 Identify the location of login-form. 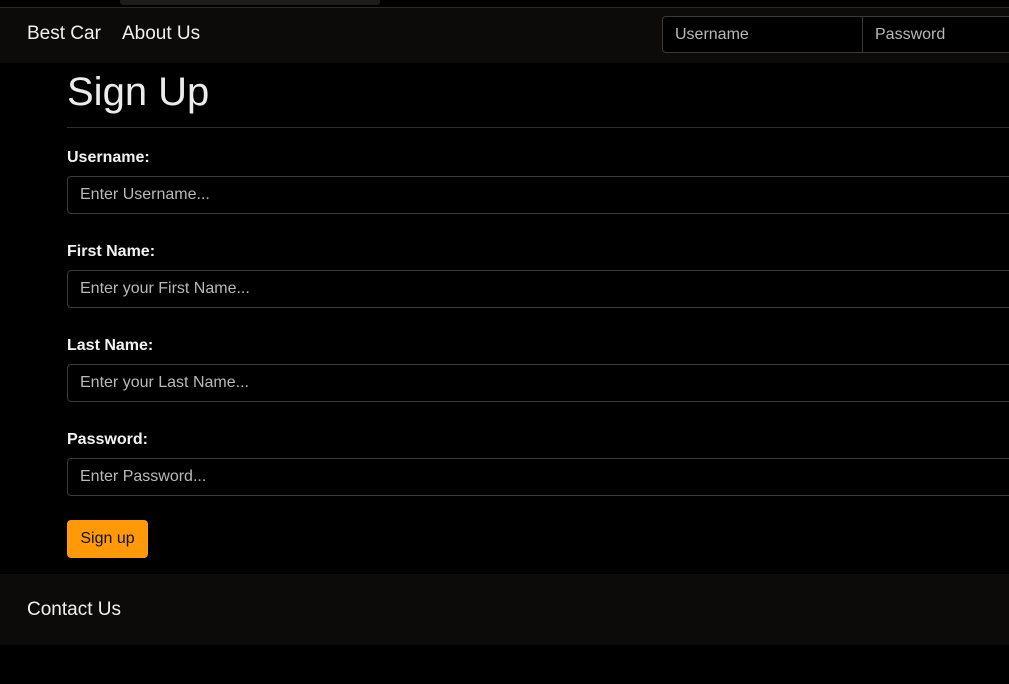
(835, 34).